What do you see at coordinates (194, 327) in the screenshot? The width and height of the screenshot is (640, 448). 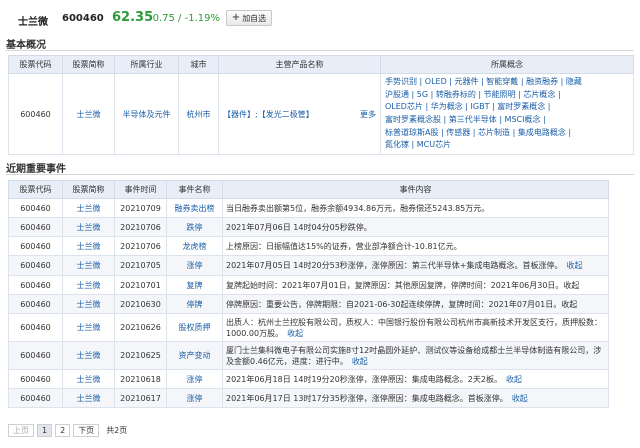 I see `event-type-link: 股权质押` at bounding box center [194, 327].